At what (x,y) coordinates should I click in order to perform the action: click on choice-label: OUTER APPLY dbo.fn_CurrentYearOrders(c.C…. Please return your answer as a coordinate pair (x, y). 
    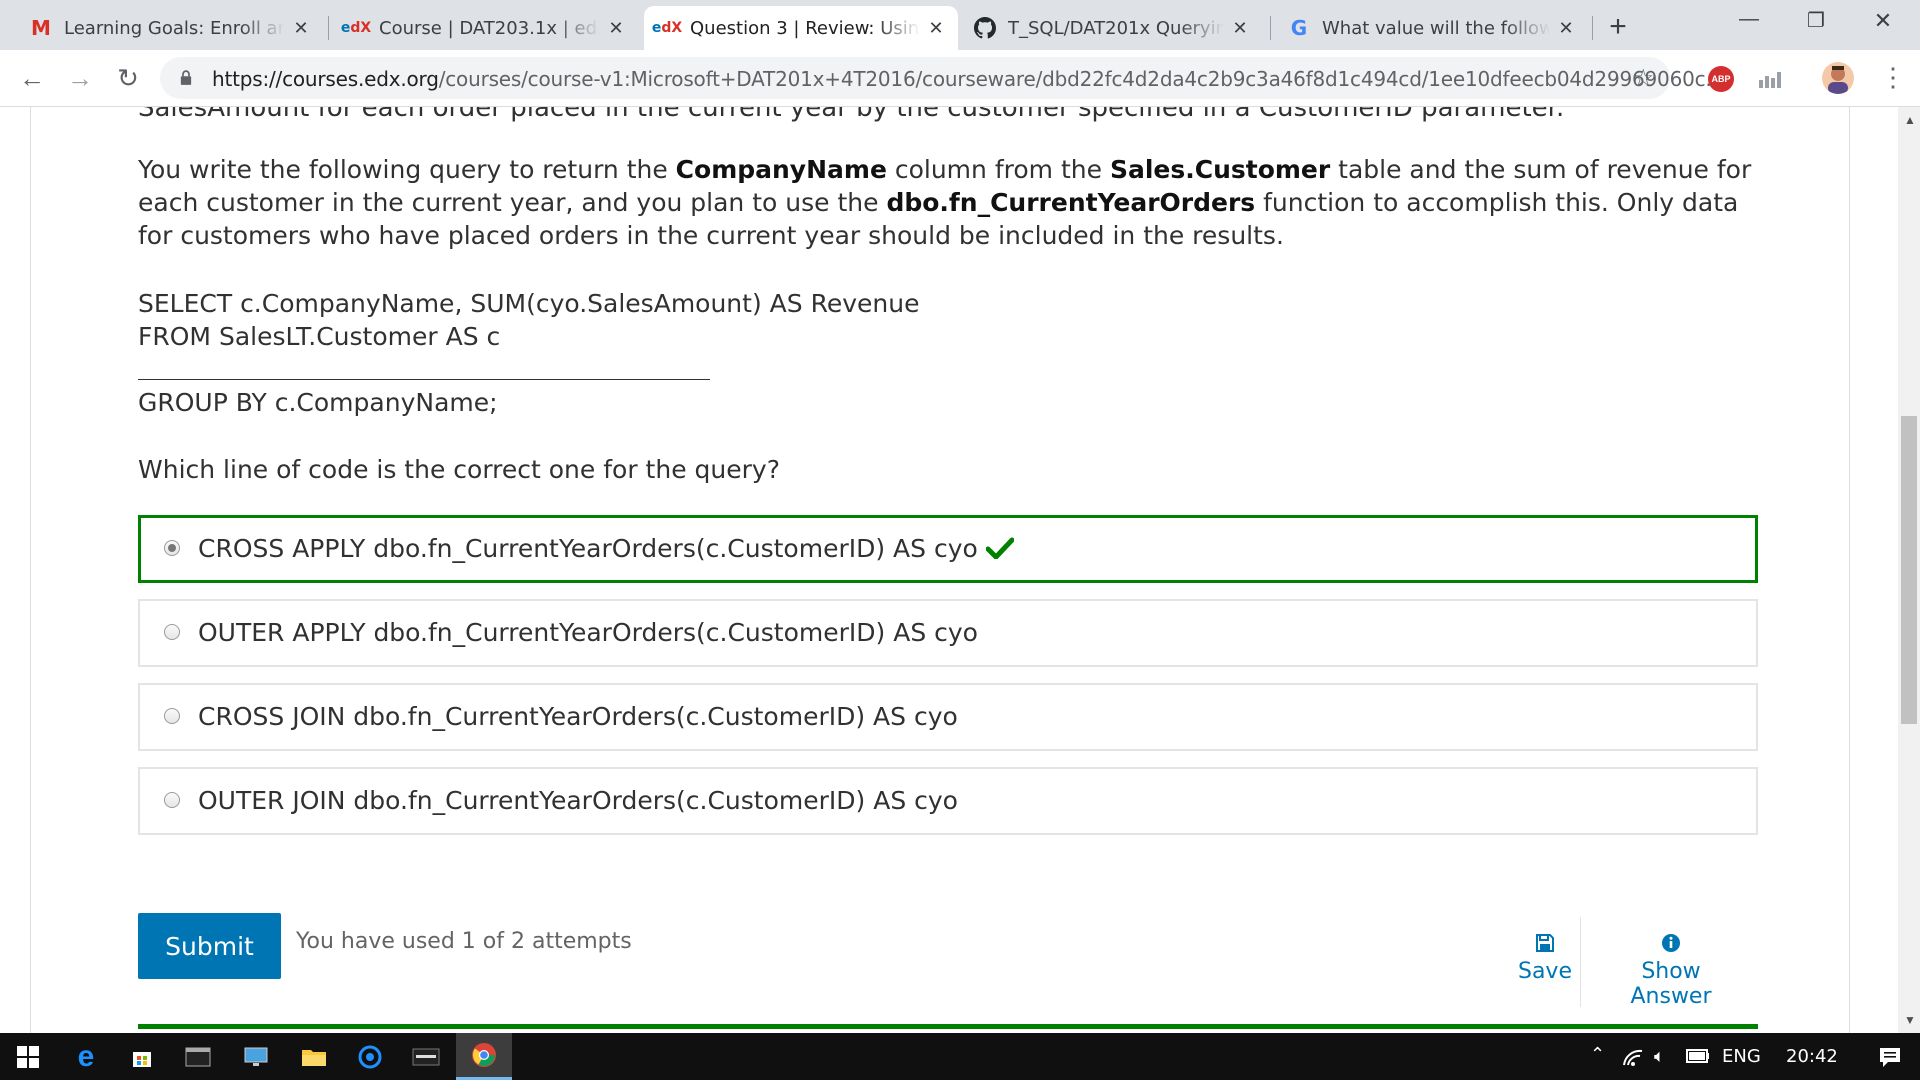
    Looking at the image, I should click on (588, 632).